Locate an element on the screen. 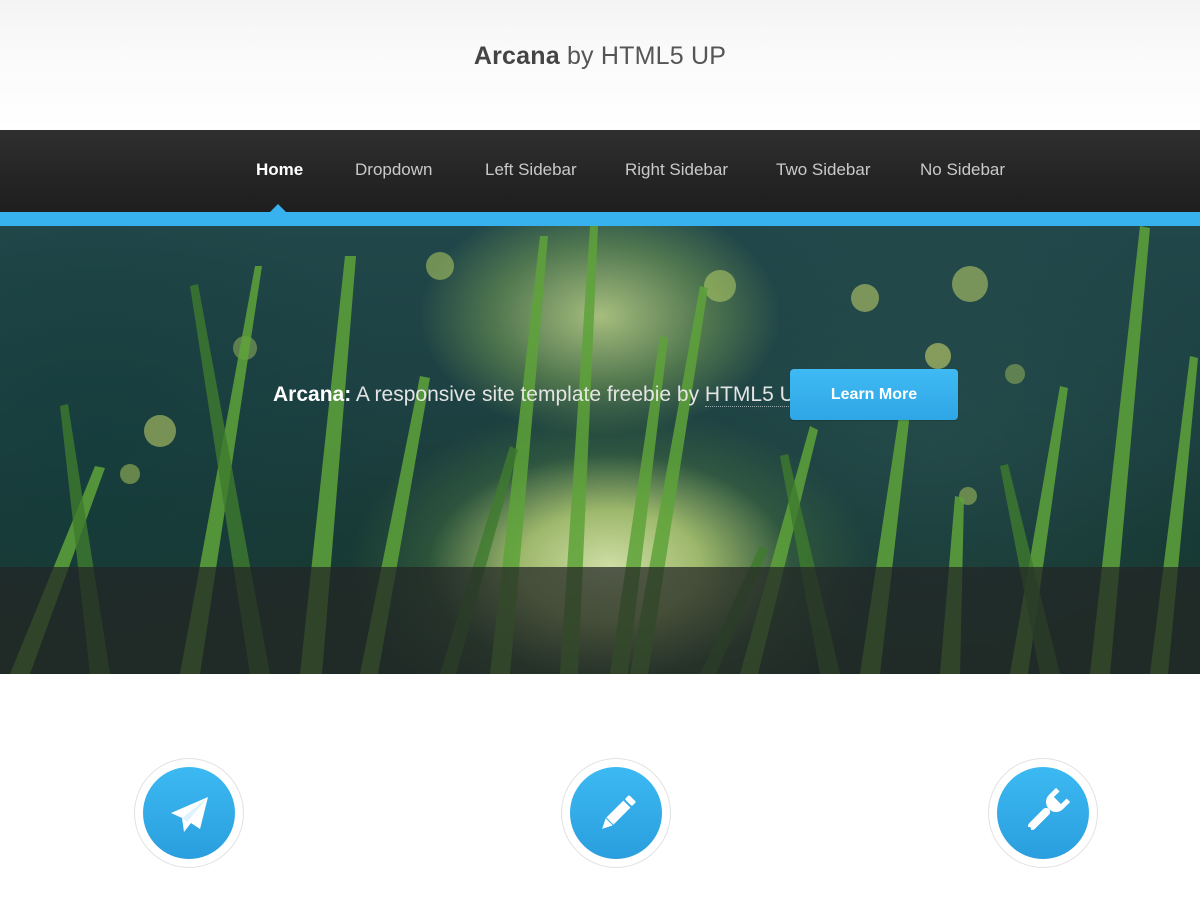 Image resolution: width=1200 pixels, height=900 pixels. nav-accent-bar is located at coordinates (600, 219).